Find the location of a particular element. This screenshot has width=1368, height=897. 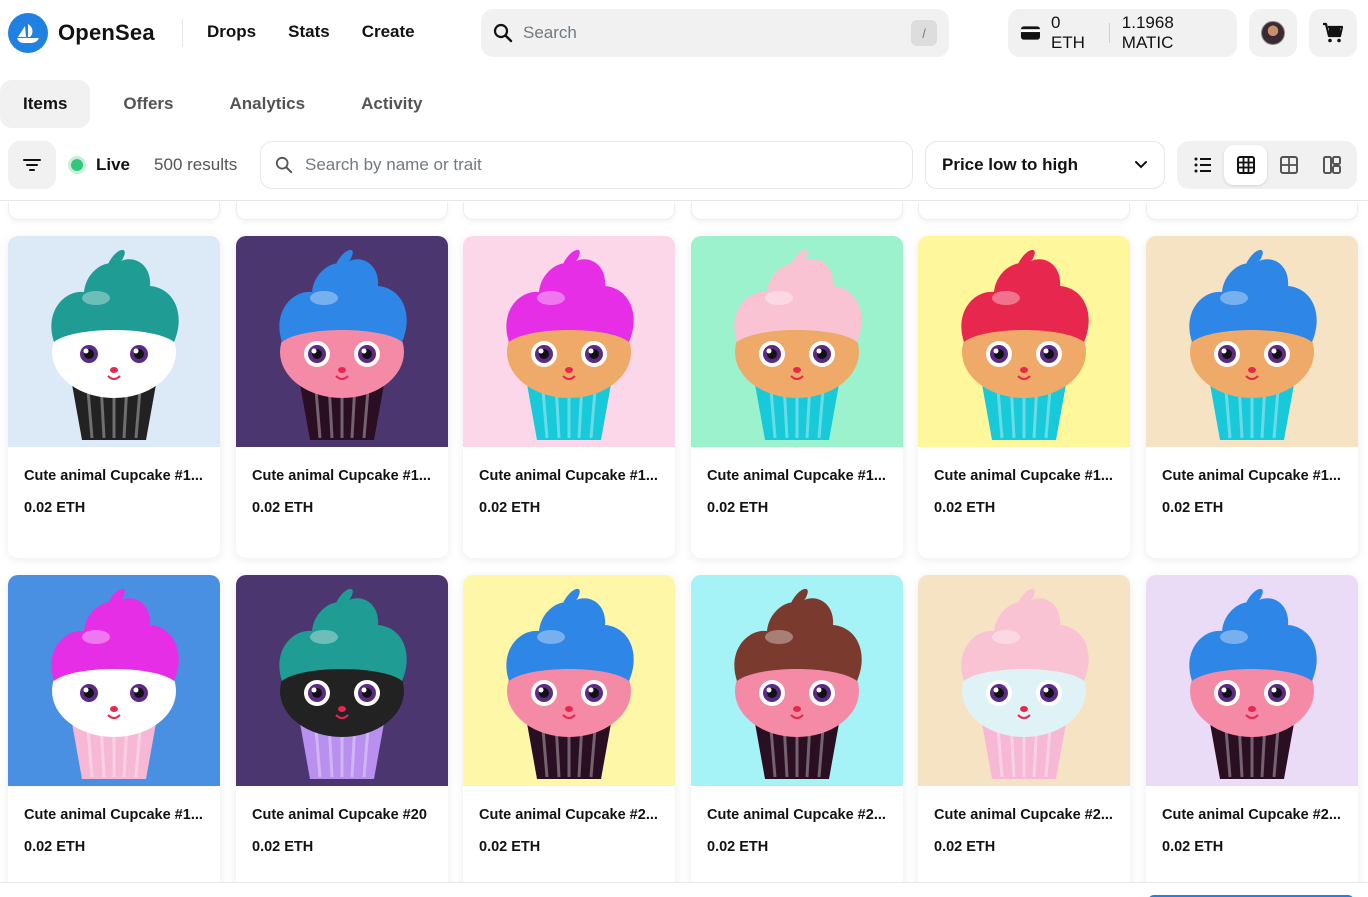

filter-icon is located at coordinates (32, 165).